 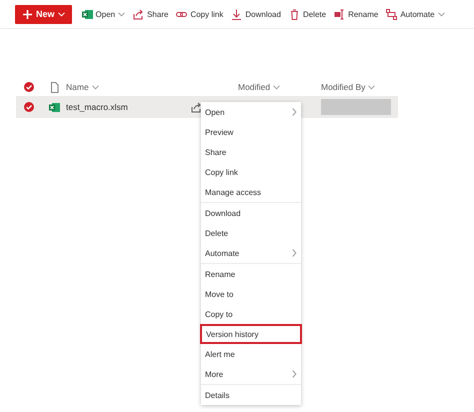 What do you see at coordinates (256, 14) in the screenshot?
I see `toolbar-button: Download` at bounding box center [256, 14].